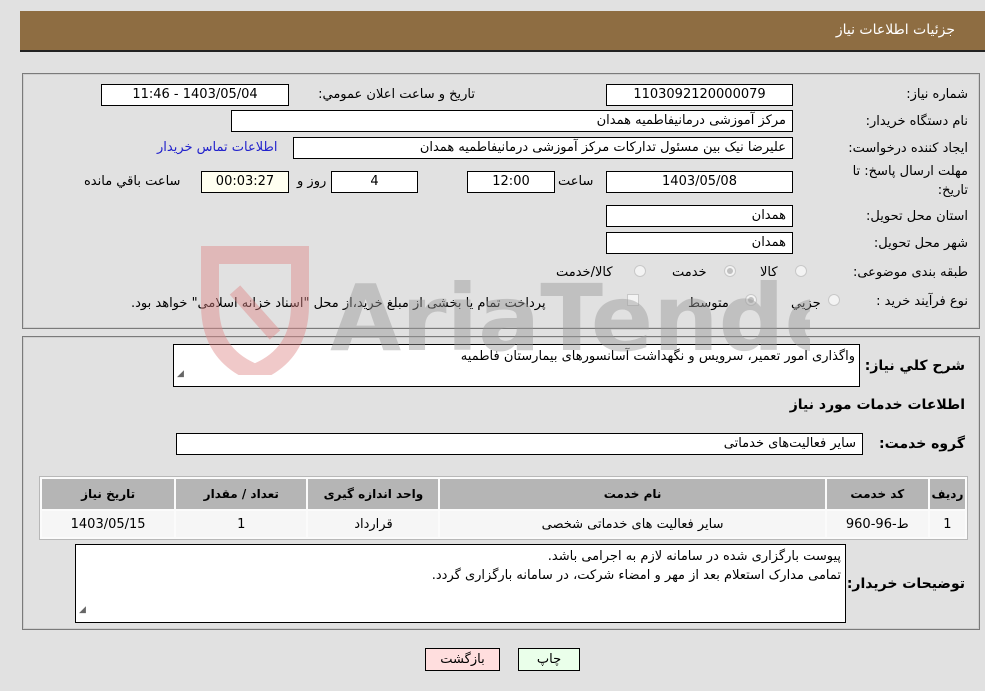  What do you see at coordinates (640, 271) in the screenshot?
I see `category-radio-goods-service` at bounding box center [640, 271].